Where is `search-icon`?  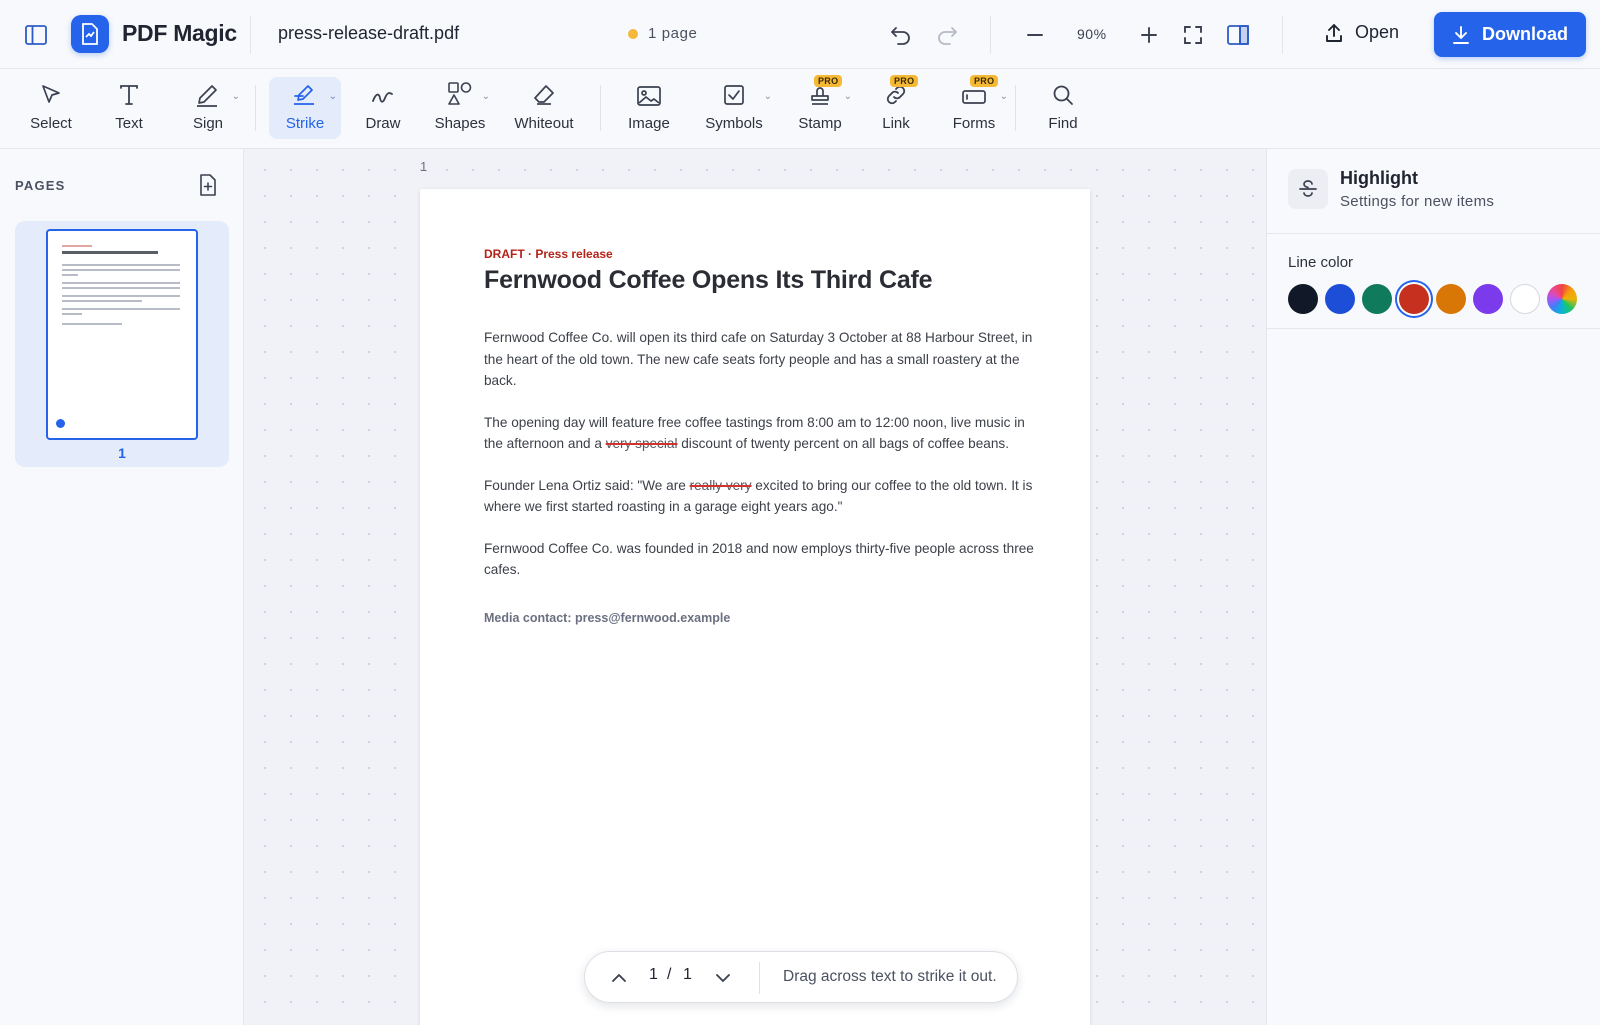 search-icon is located at coordinates (1063, 92).